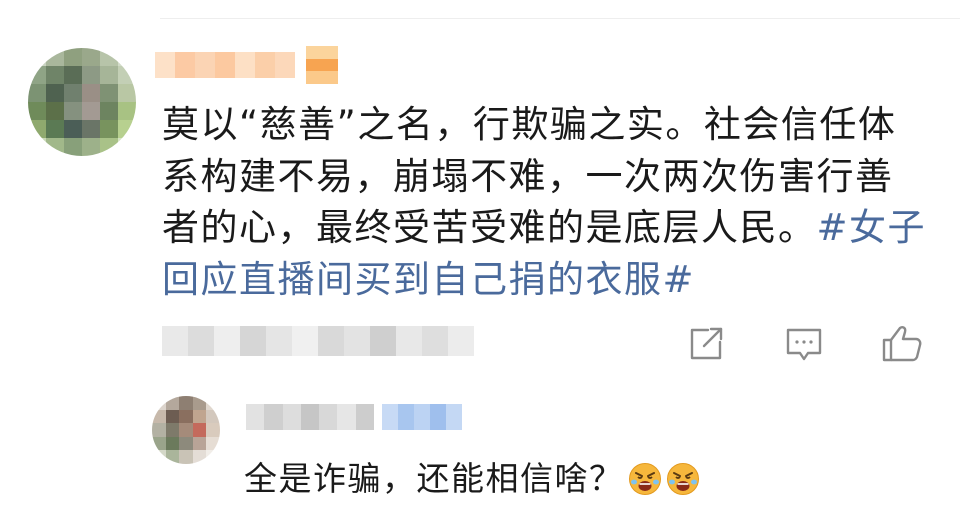 The height and width of the screenshot is (532, 960). I want to click on hashtag-link-end: 回应直播间买到自己捐的衣服#, so click(428, 279).